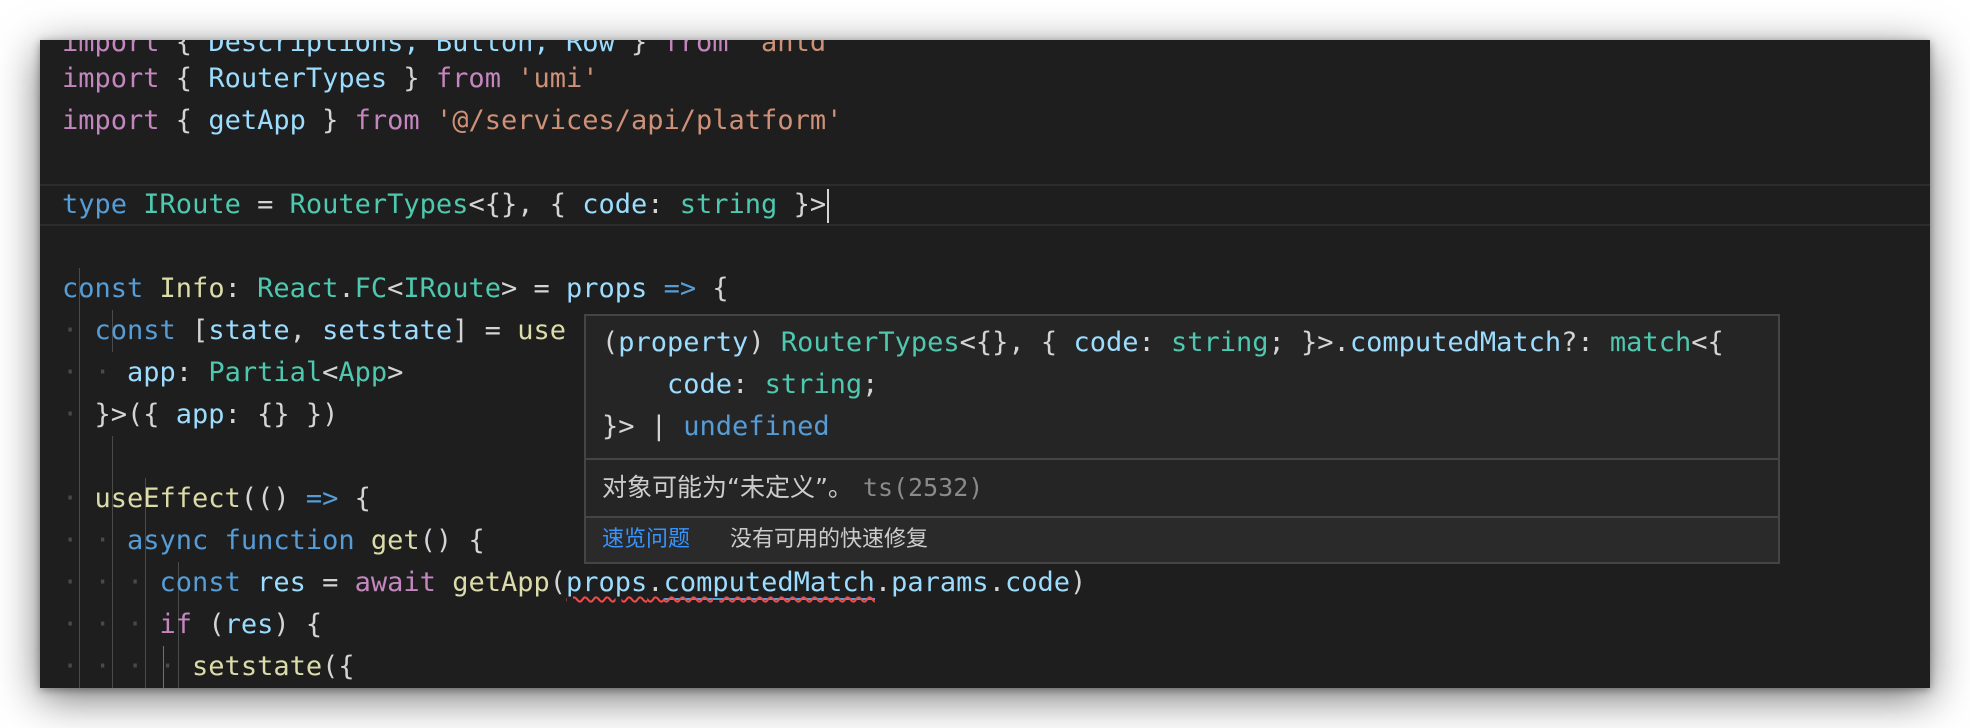  I want to click on code-token: property, so click(683, 342).